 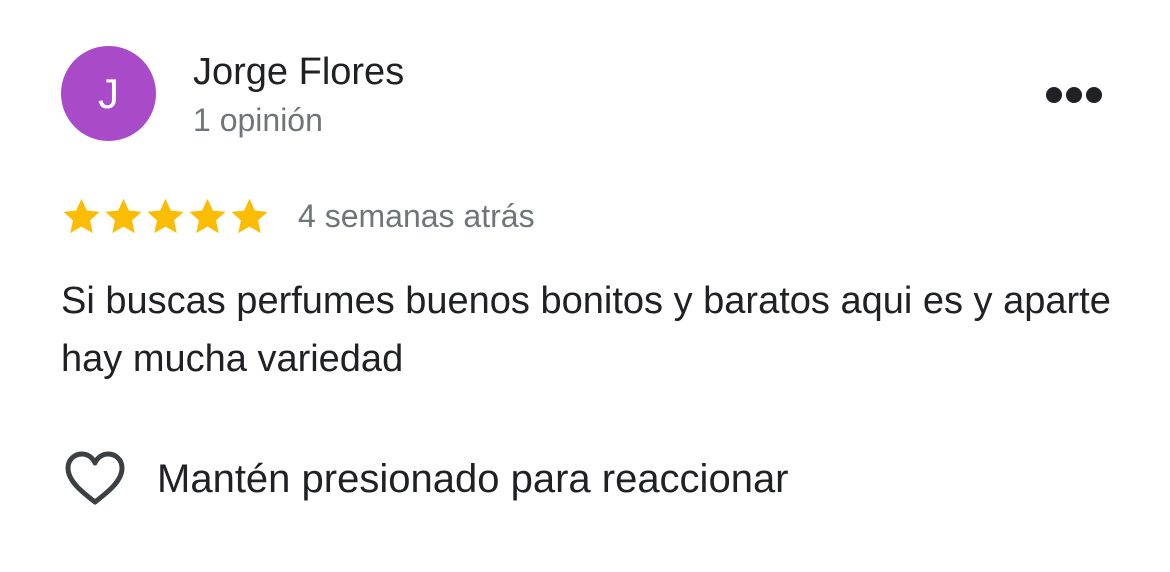 I want to click on avatar-initial: J, so click(x=108, y=93).